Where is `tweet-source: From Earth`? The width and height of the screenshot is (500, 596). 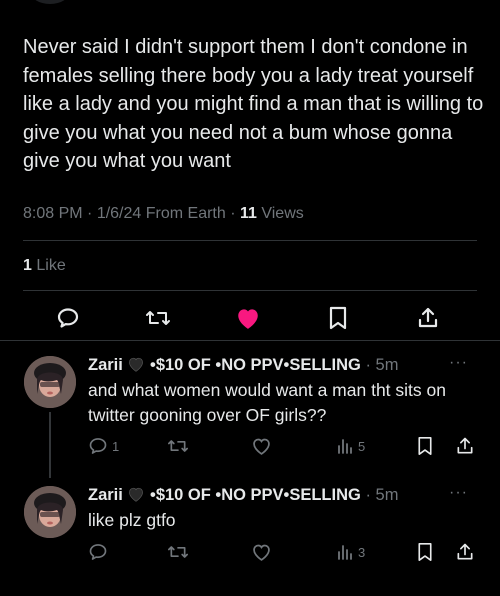
tweet-source: From Earth is located at coordinates (185, 213).